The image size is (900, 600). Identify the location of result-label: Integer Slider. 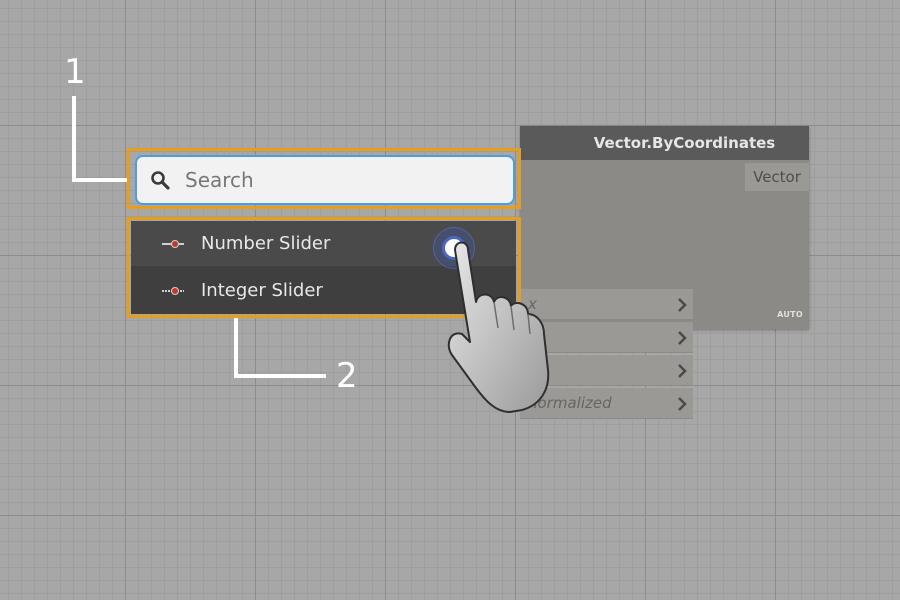
(262, 290).